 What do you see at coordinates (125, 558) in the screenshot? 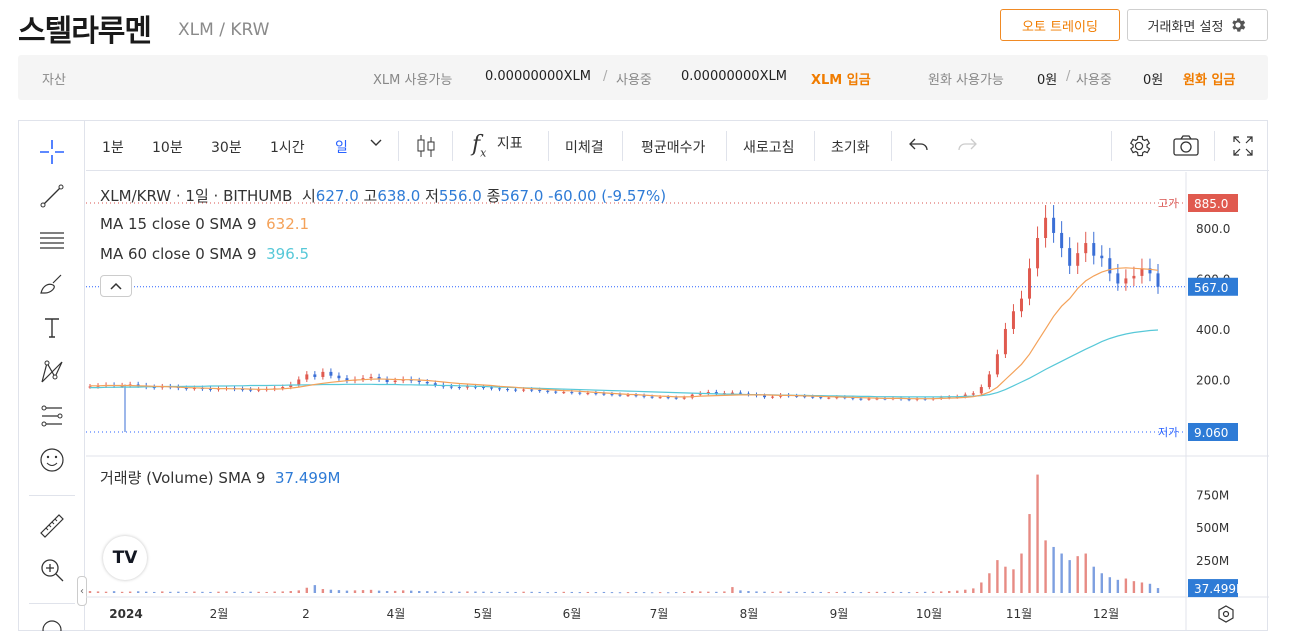
I see `tradingview-logo: TV` at bounding box center [125, 558].